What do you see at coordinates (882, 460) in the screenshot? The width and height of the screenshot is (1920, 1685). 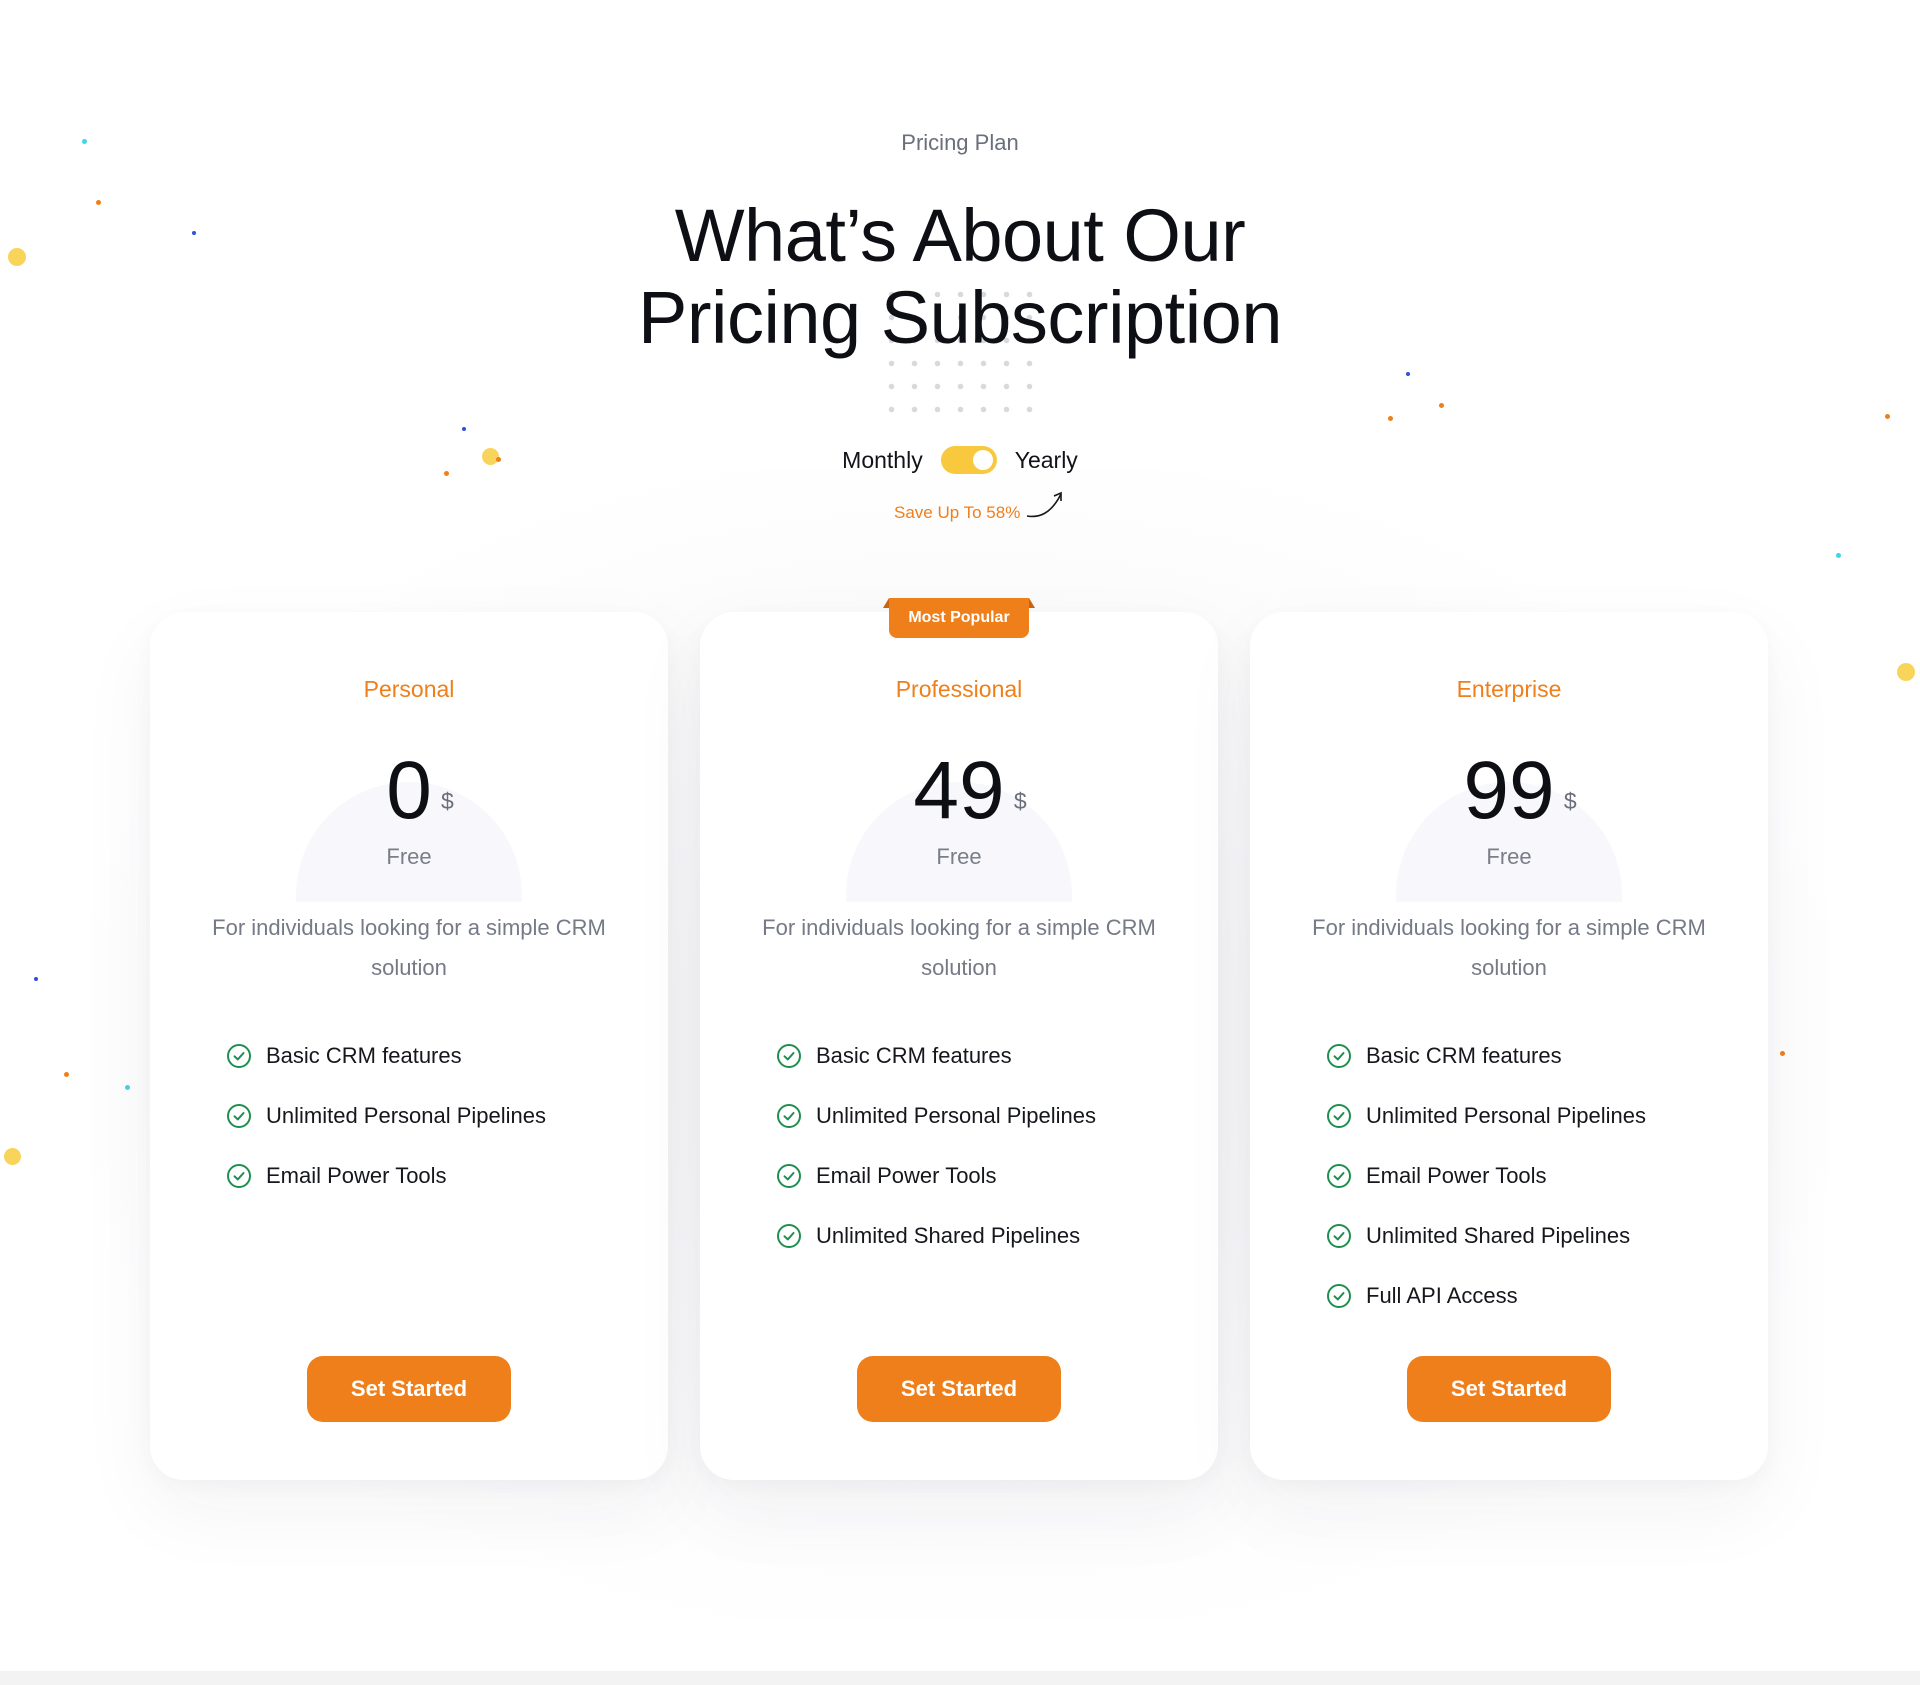 I see `monthly-label: Monthly` at bounding box center [882, 460].